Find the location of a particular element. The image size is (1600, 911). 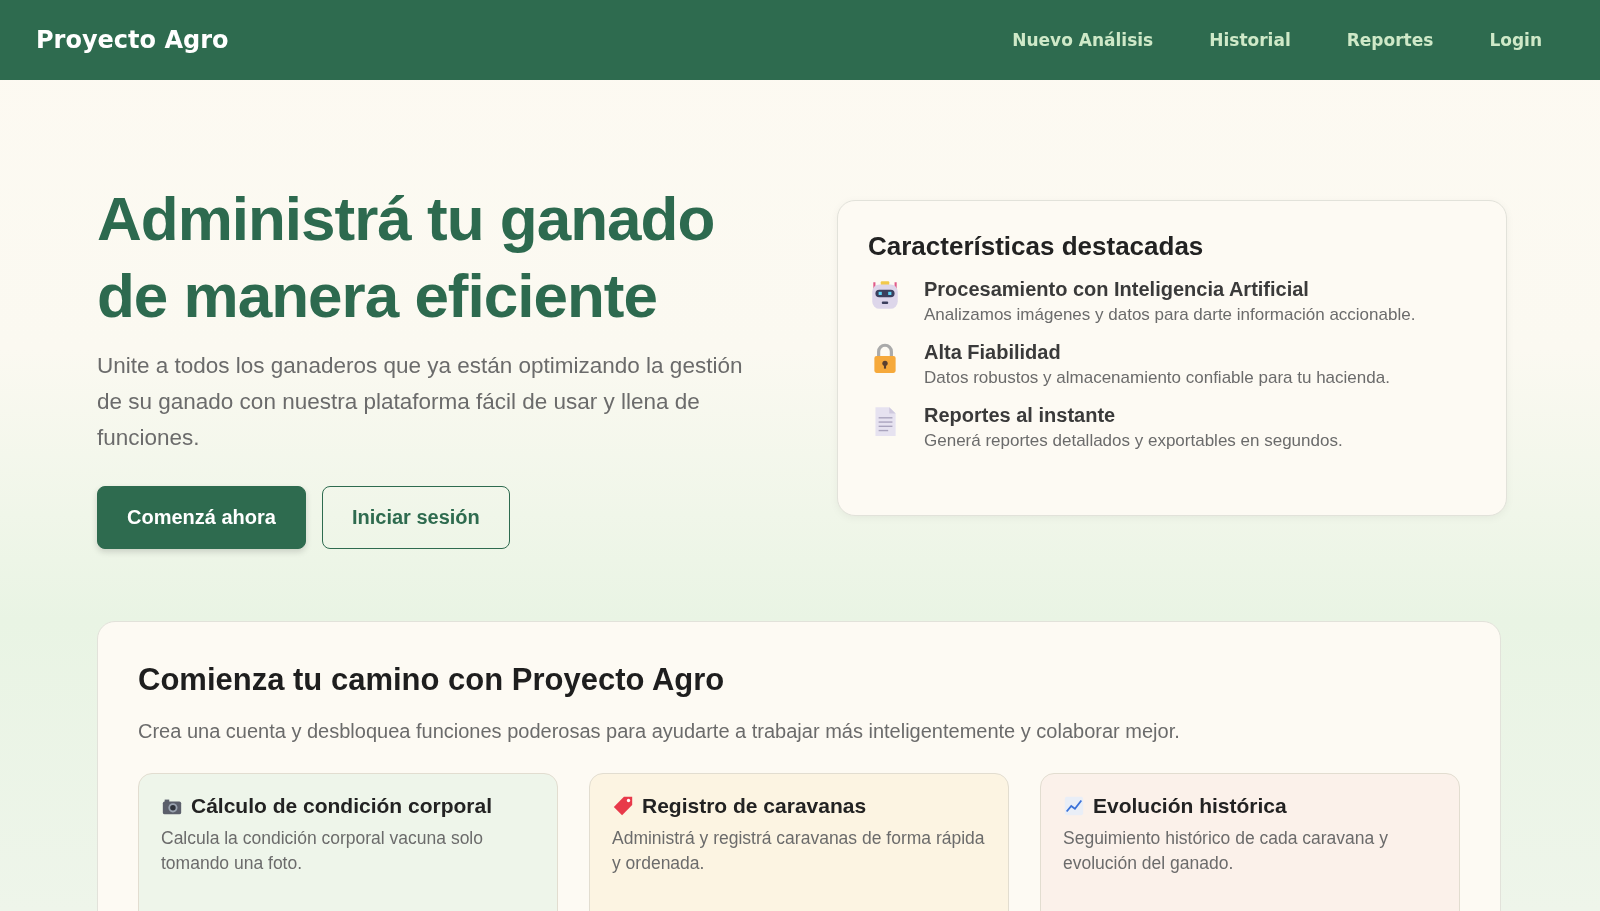

nav-link: Reportes is located at coordinates (1390, 40).